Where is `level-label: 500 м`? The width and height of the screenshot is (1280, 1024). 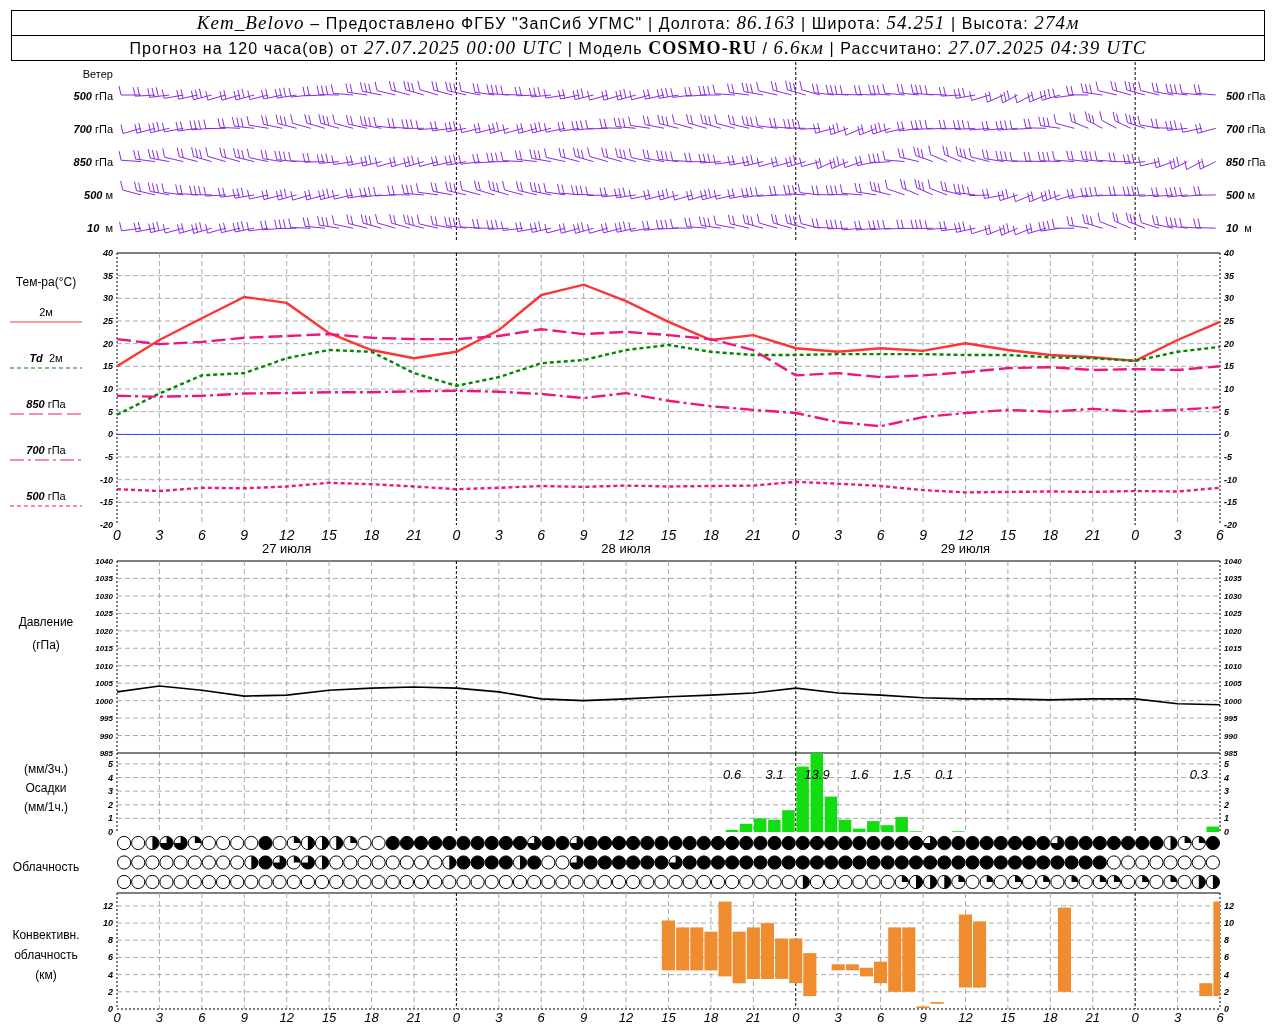
level-label: 500 м is located at coordinates (98, 195).